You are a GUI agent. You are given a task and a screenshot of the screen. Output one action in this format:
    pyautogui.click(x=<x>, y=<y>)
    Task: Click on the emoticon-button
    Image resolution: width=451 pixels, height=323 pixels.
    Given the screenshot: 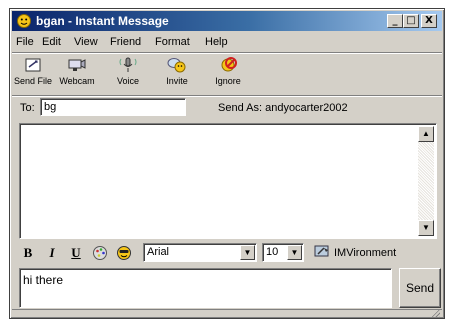 What is the action you would take?
    pyautogui.click(x=124, y=253)
    